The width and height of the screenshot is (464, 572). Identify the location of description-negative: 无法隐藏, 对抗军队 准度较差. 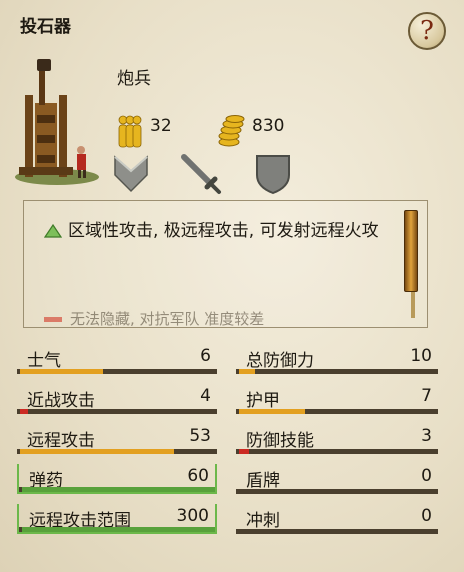
(224, 318).